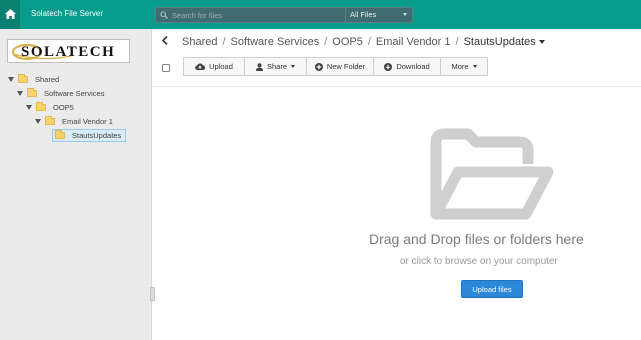 This screenshot has height=340, width=641. Describe the element at coordinates (347, 42) in the screenshot. I see `breadcrumb-item-oop5: OOP5` at that location.